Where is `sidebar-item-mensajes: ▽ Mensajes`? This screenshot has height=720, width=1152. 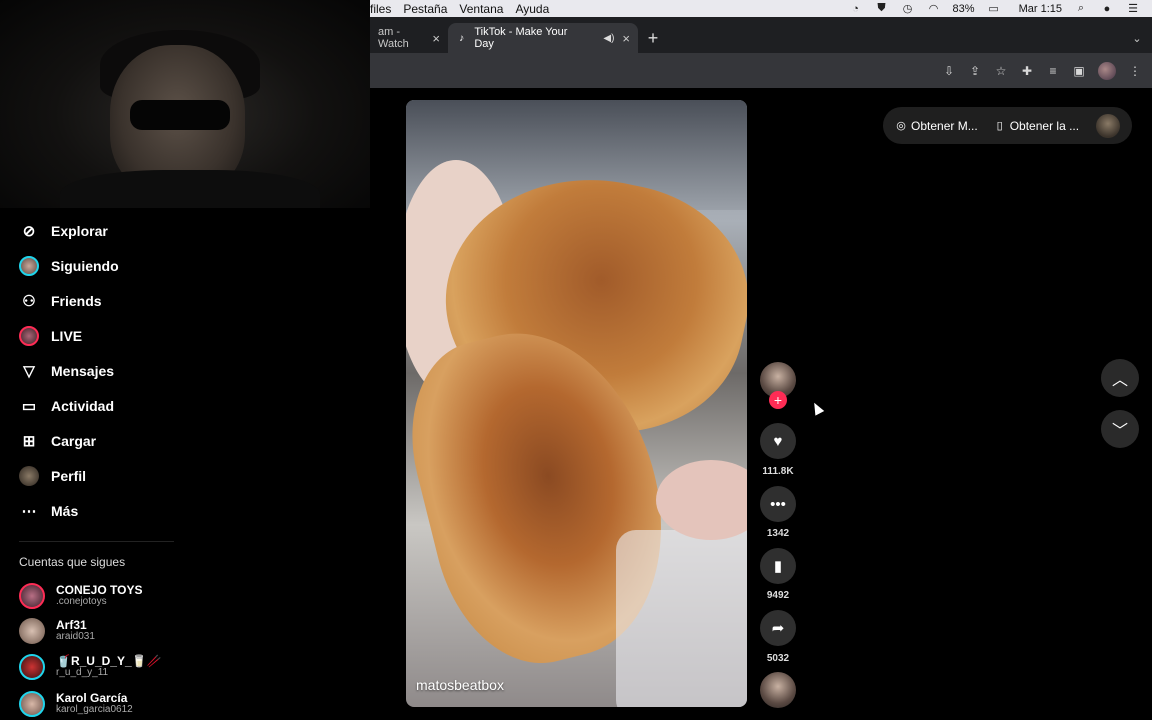 sidebar-item-mensajes: ▽ Mensajes is located at coordinates (185, 370).